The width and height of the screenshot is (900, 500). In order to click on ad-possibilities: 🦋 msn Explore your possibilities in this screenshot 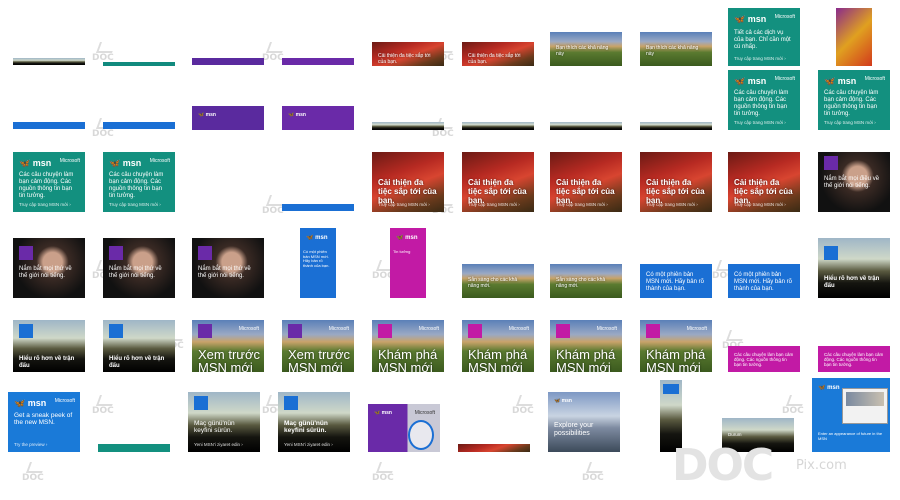, I will do `click(584, 422)`.